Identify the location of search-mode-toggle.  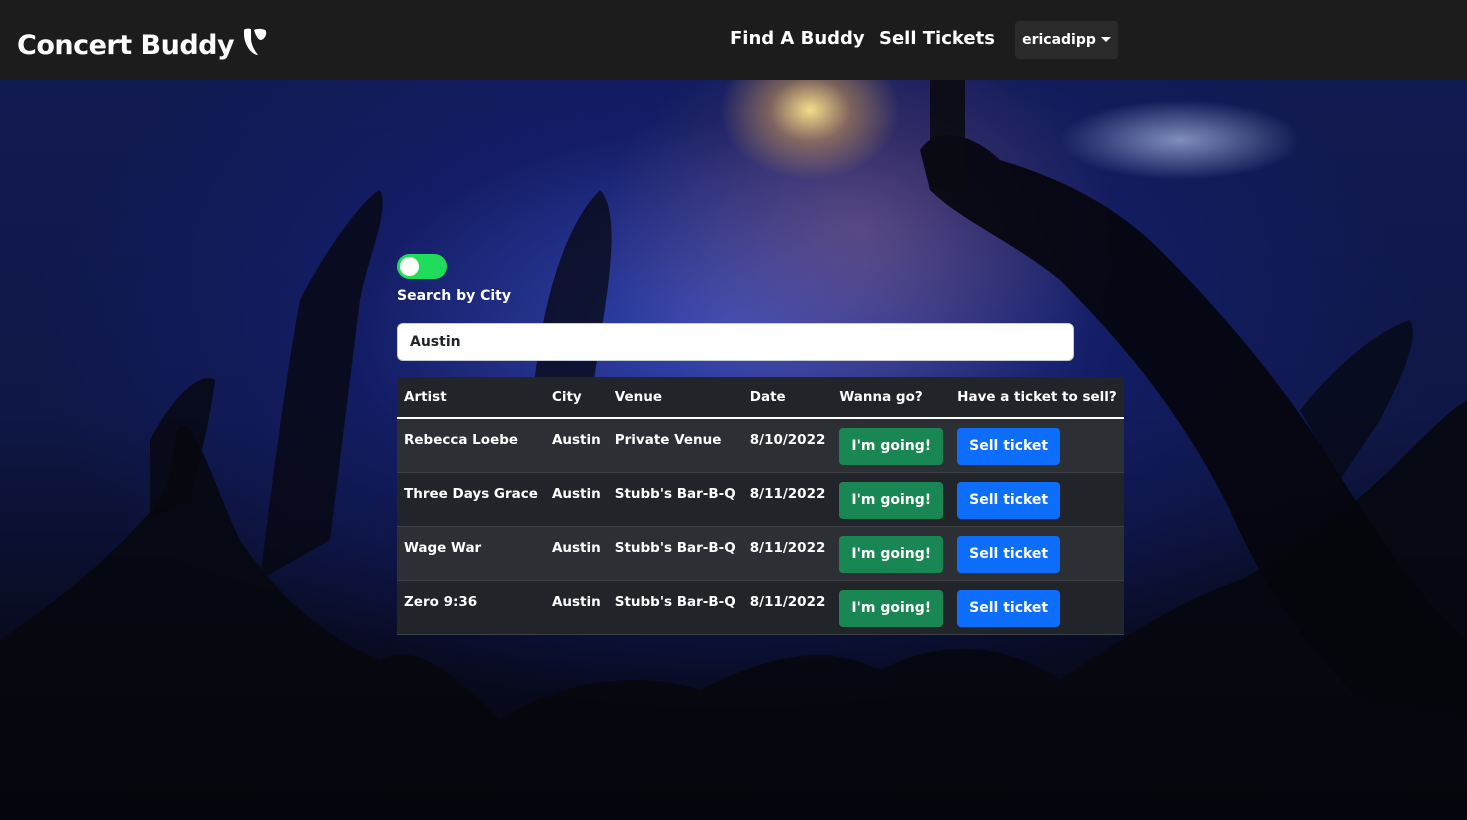
(422, 266).